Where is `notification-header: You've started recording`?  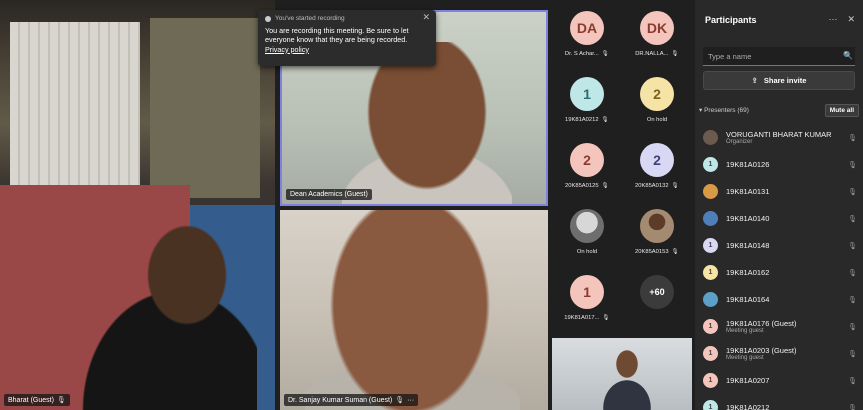
notification-header: You've started recording is located at coordinates (347, 19).